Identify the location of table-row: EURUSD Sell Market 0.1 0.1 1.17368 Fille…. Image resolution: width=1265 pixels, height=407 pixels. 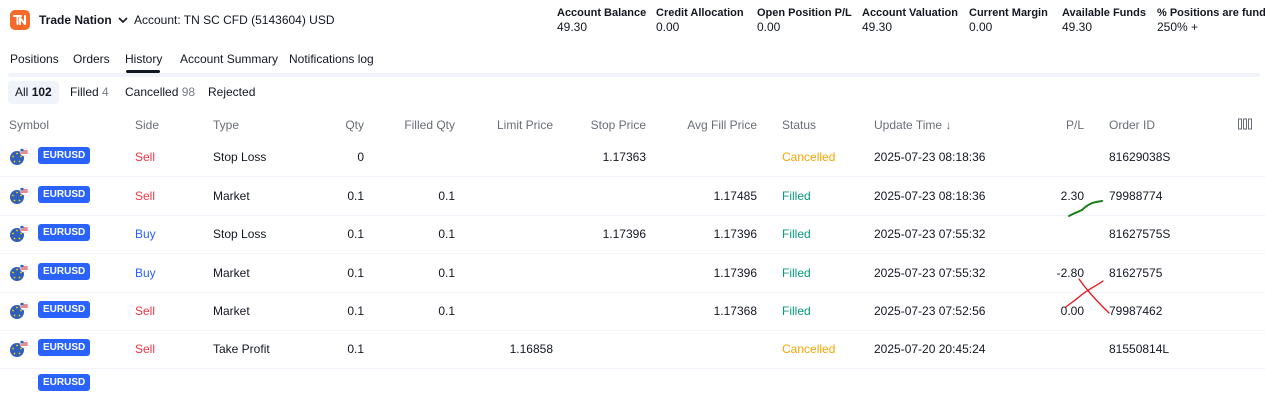
(632, 311).